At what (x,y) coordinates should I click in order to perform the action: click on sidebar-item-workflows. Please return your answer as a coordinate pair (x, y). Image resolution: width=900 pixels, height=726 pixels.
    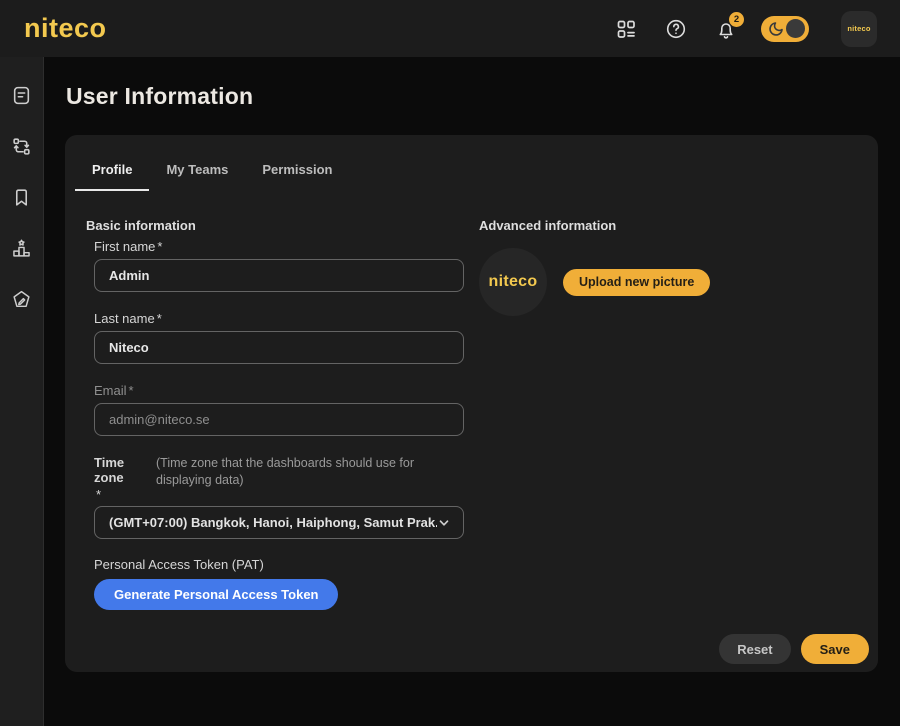
    Looking at the image, I should click on (22, 146).